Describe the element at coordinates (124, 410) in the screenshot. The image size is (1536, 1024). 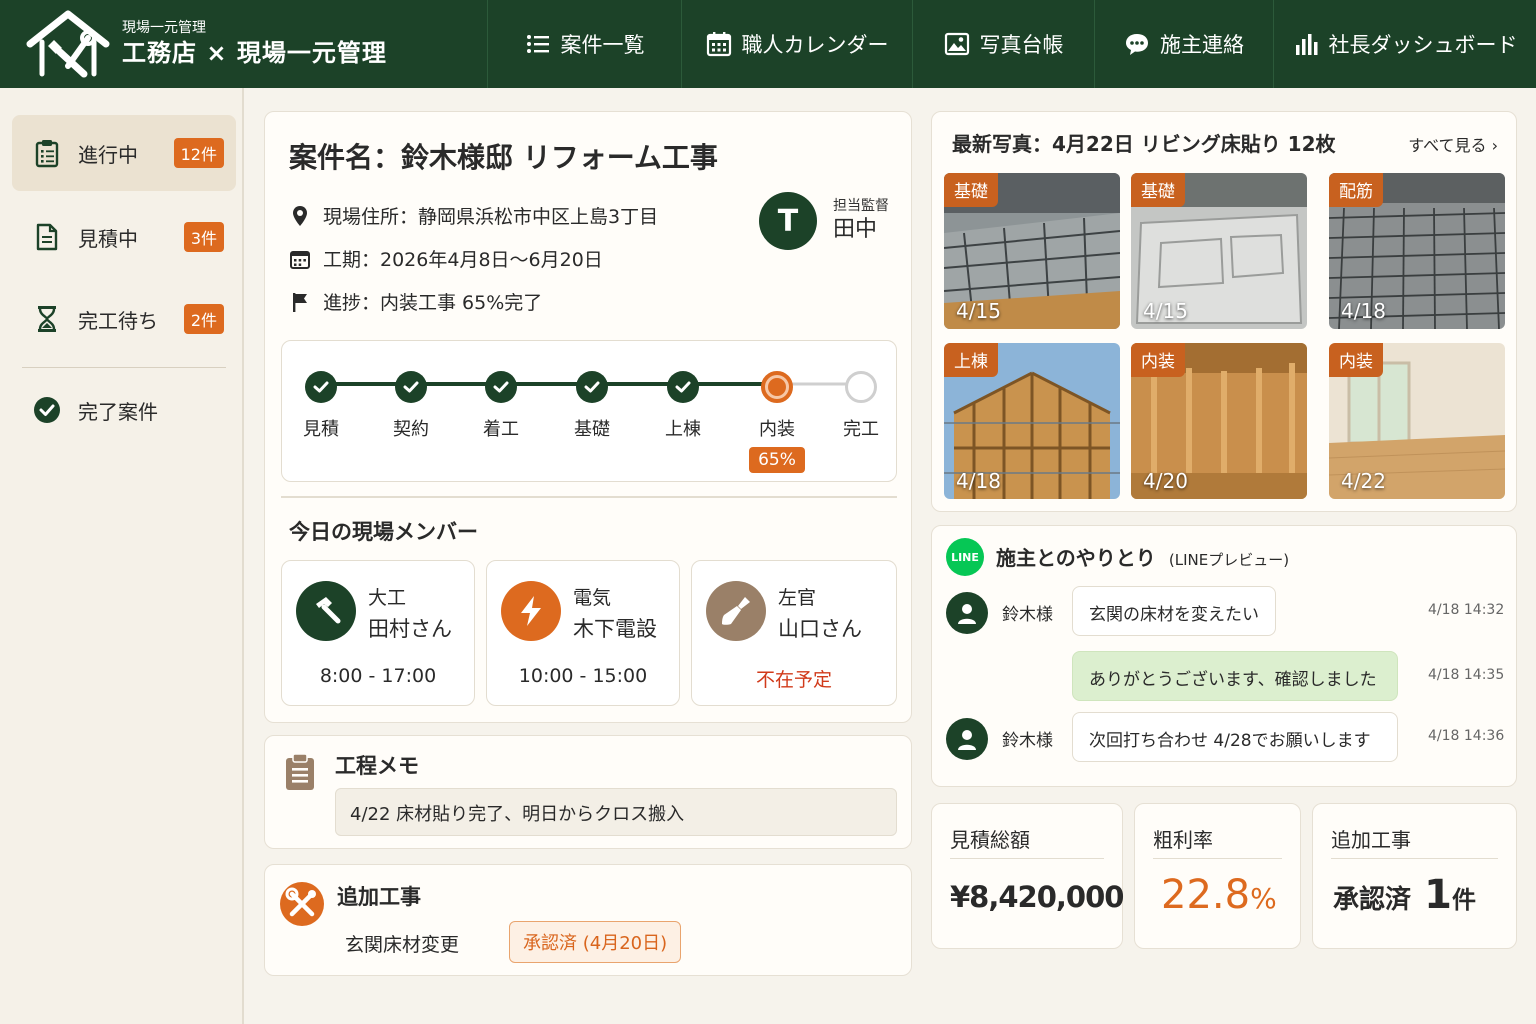
I see `sidebar-item-completed: 完了案件` at that location.